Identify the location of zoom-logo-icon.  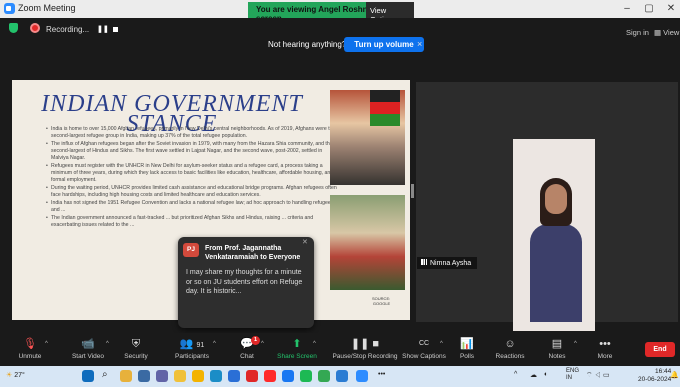
(9, 8).